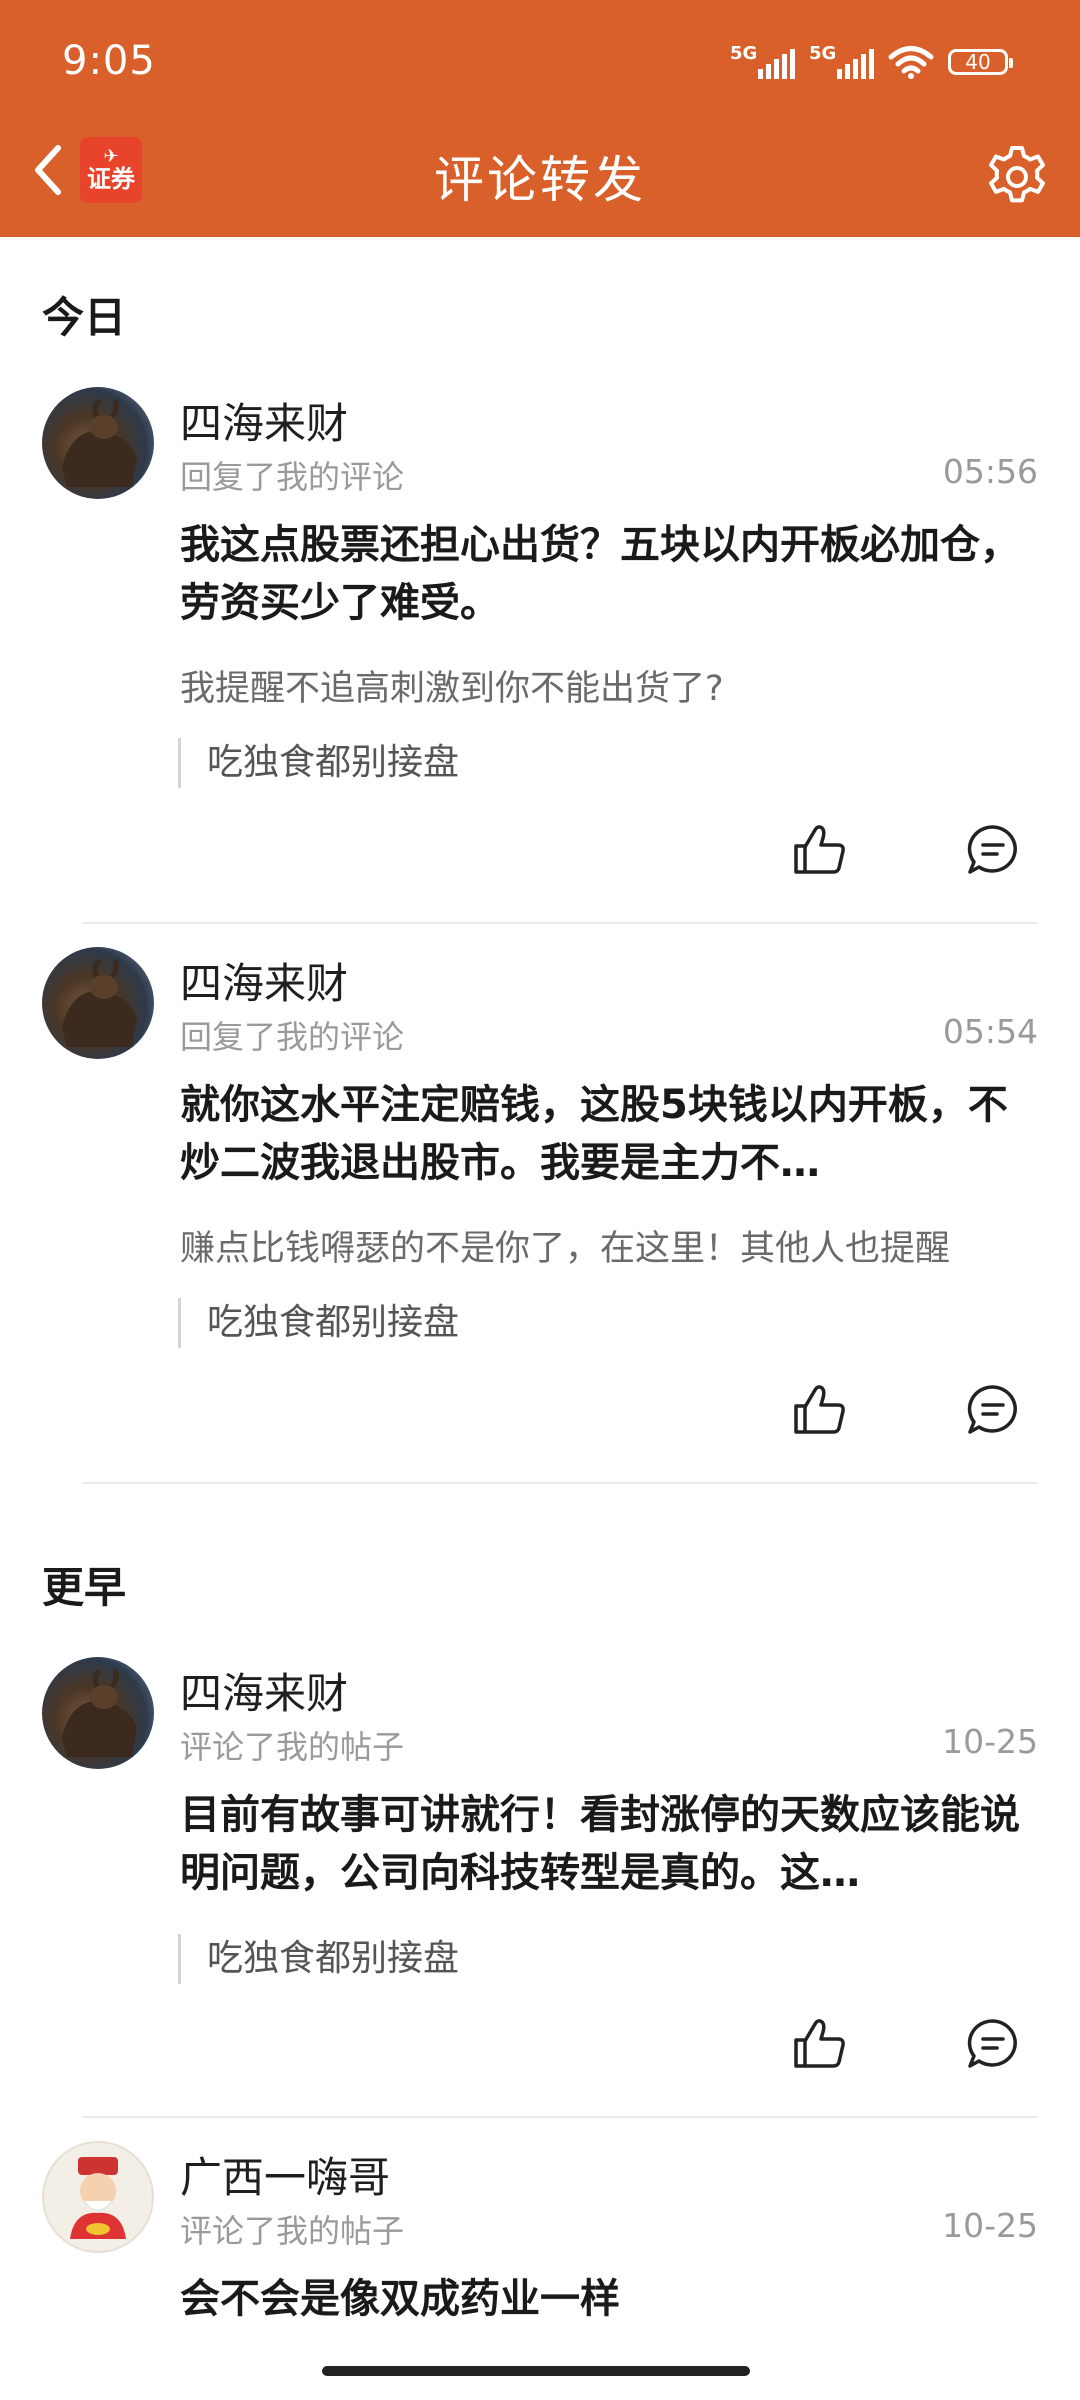 The height and width of the screenshot is (2400, 1080). I want to click on section-title-today: 今日, so click(84, 317).